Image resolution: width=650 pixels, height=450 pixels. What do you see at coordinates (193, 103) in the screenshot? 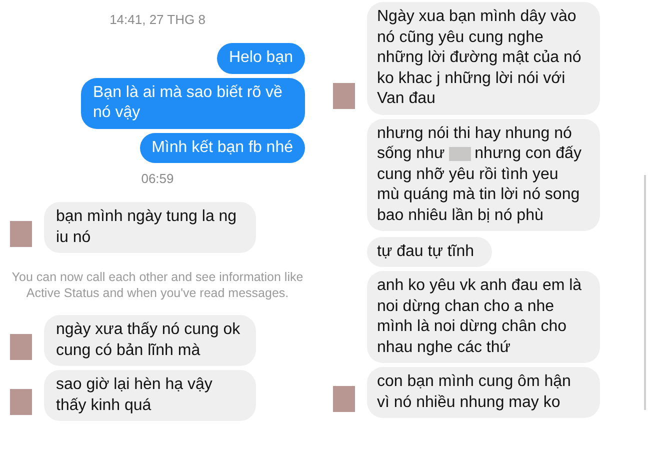
I see `sent-message: Bạn là ai mà sao biết rõ về nó vậy` at bounding box center [193, 103].